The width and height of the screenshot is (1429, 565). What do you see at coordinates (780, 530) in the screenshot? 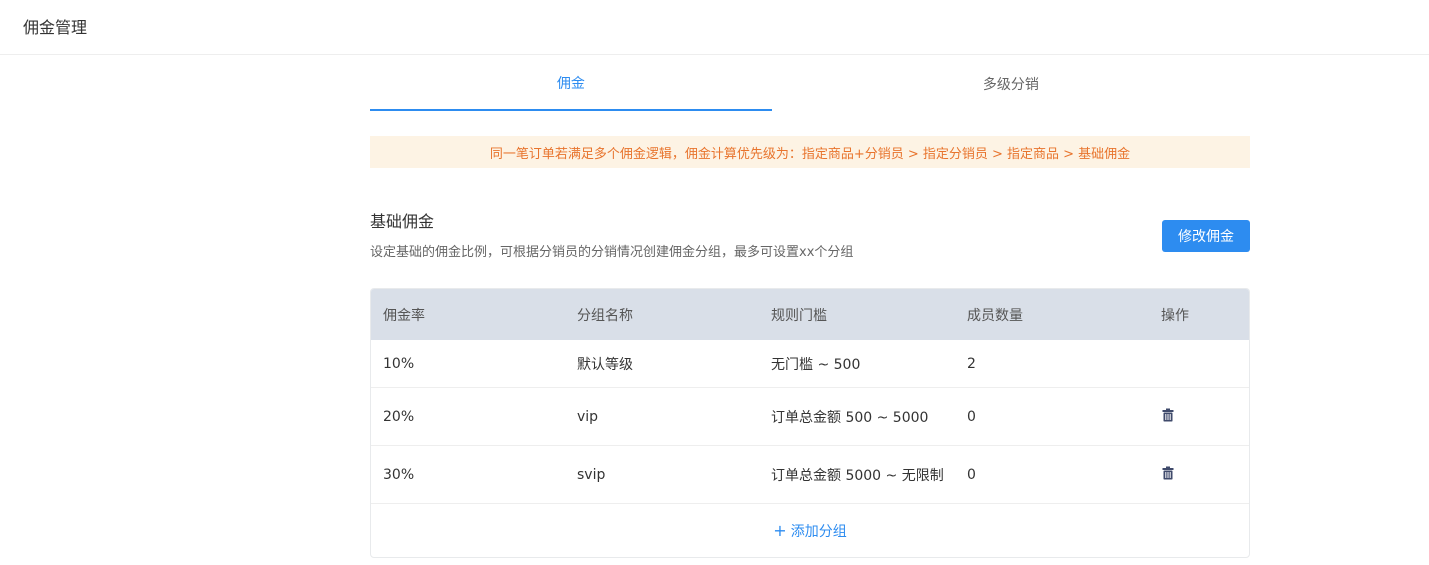
I see `plus-icon: +` at bounding box center [780, 530].